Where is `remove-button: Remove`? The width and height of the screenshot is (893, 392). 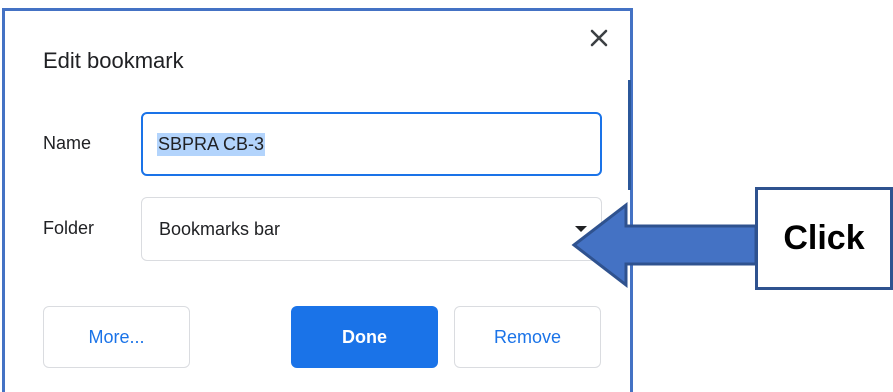 remove-button: Remove is located at coordinates (527, 337).